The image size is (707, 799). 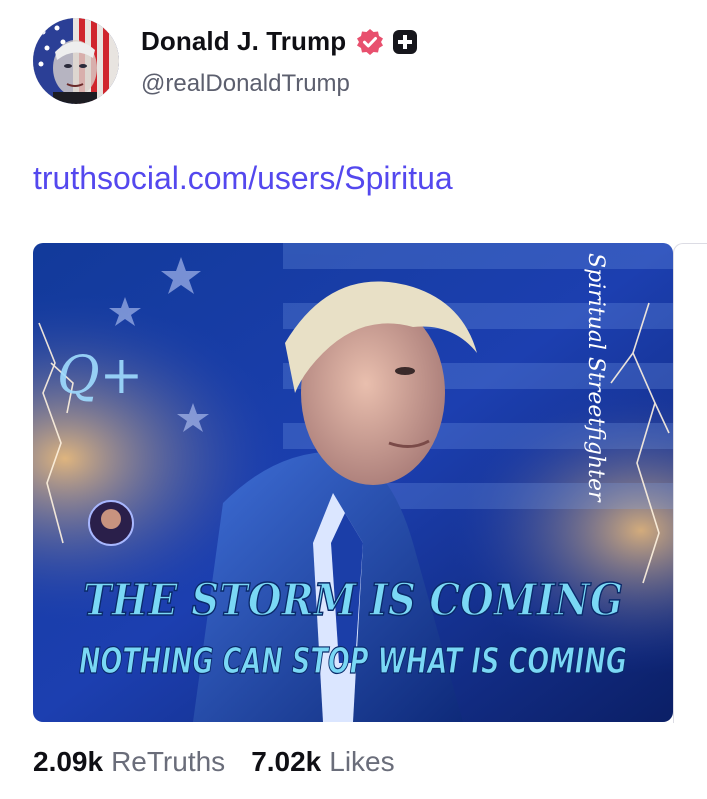 What do you see at coordinates (243, 41) in the screenshot?
I see `author-display-name: Donald J. Trump` at bounding box center [243, 41].